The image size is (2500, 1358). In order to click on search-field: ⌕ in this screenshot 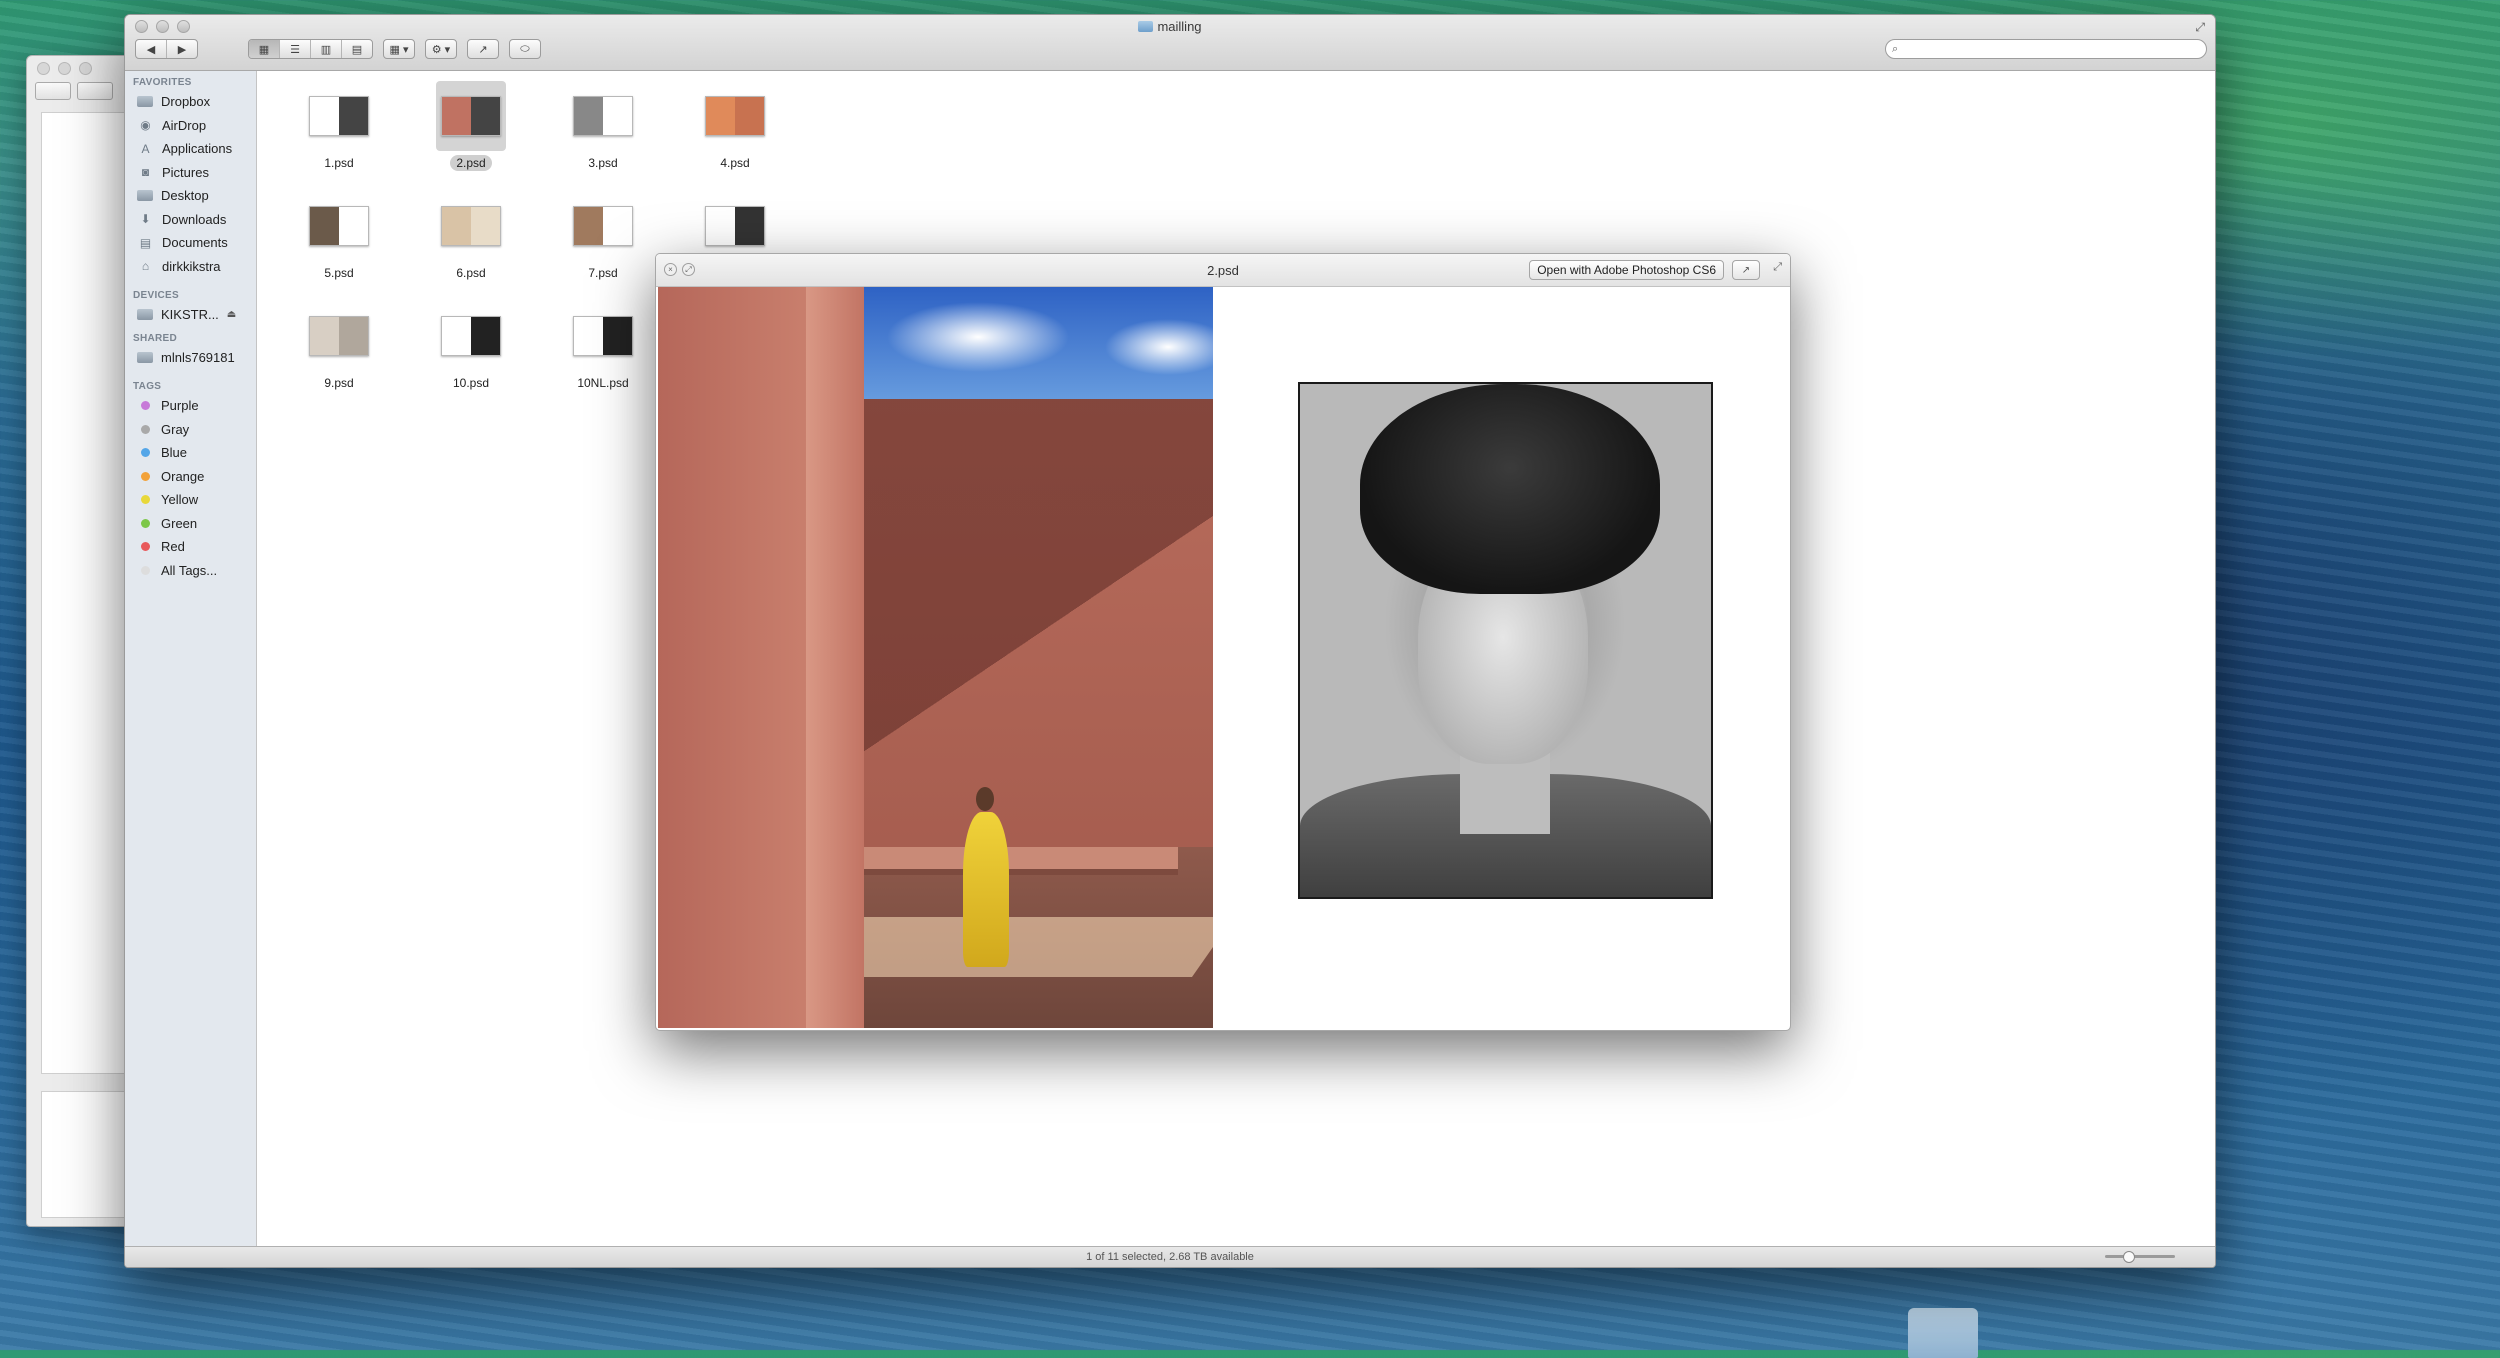, I will do `click(2046, 49)`.